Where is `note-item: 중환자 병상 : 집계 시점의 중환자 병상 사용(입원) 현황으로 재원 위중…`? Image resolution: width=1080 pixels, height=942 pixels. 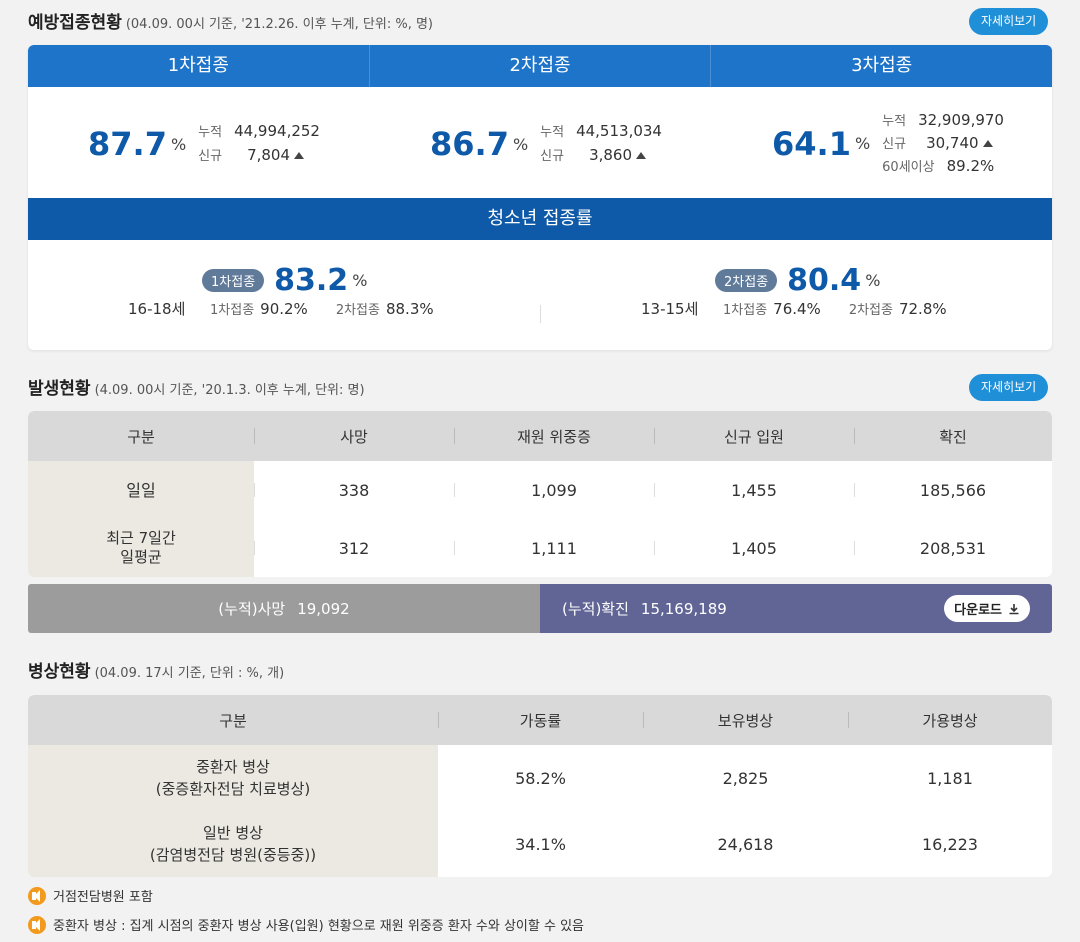 note-item: 중환자 병상 : 집계 시점의 중환자 병상 사용(입원) 현황으로 재원 위중… is located at coordinates (306, 924).